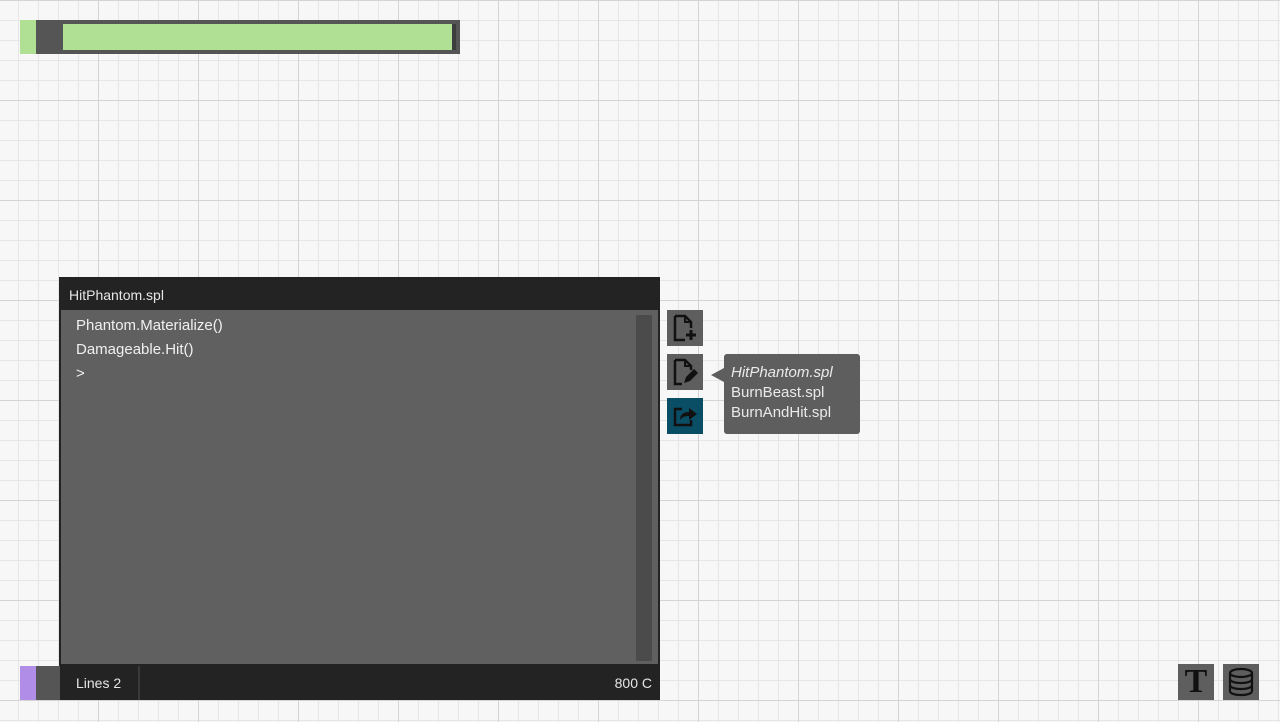 The image size is (1280, 722). I want to click on database-icon, so click(1241, 682).